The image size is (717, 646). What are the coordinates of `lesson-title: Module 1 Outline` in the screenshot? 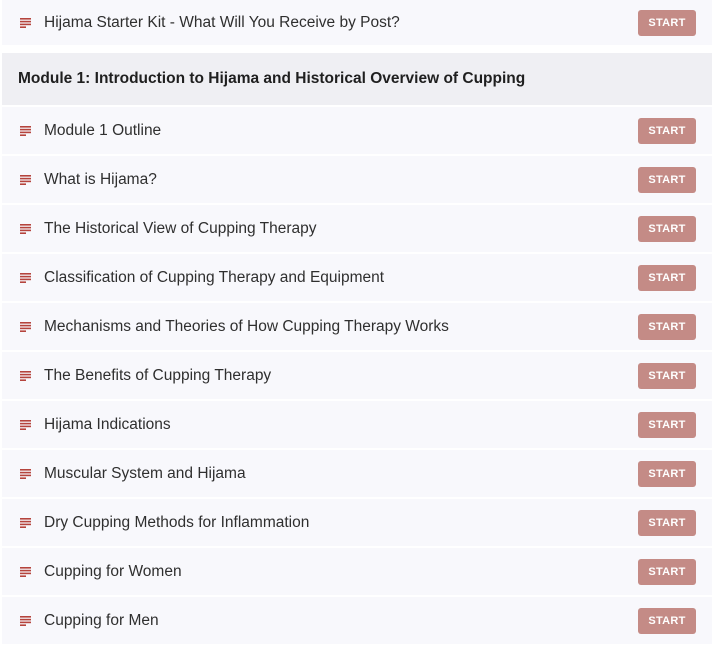 It's located at (103, 130).